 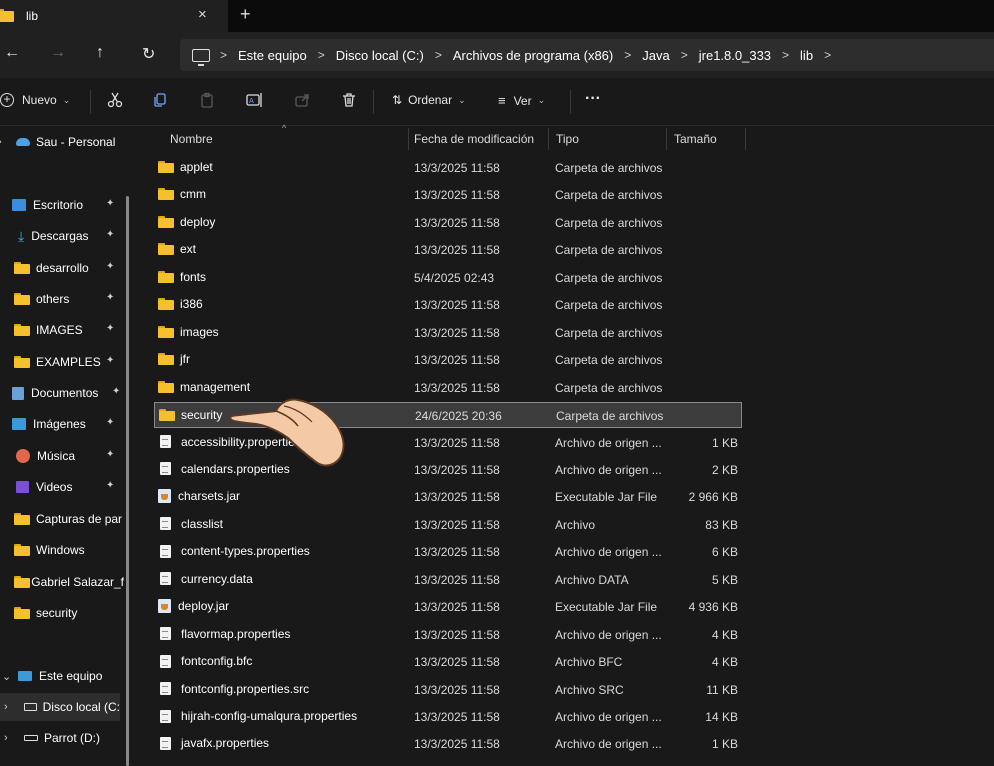 I want to click on sidebar-scrollbar, so click(x=127, y=481).